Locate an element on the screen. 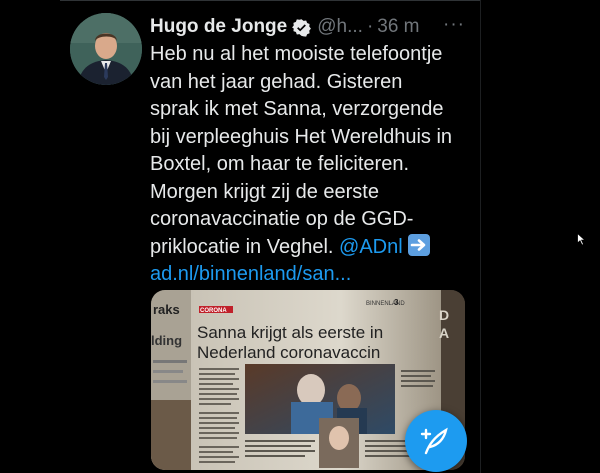 The height and width of the screenshot is (473, 600). newspaper-section: BINNENLAND is located at coordinates (385, 304).